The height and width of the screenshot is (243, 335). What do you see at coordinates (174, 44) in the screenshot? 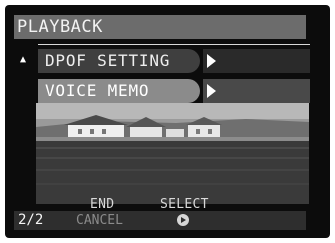
I see `menu-divider` at bounding box center [174, 44].